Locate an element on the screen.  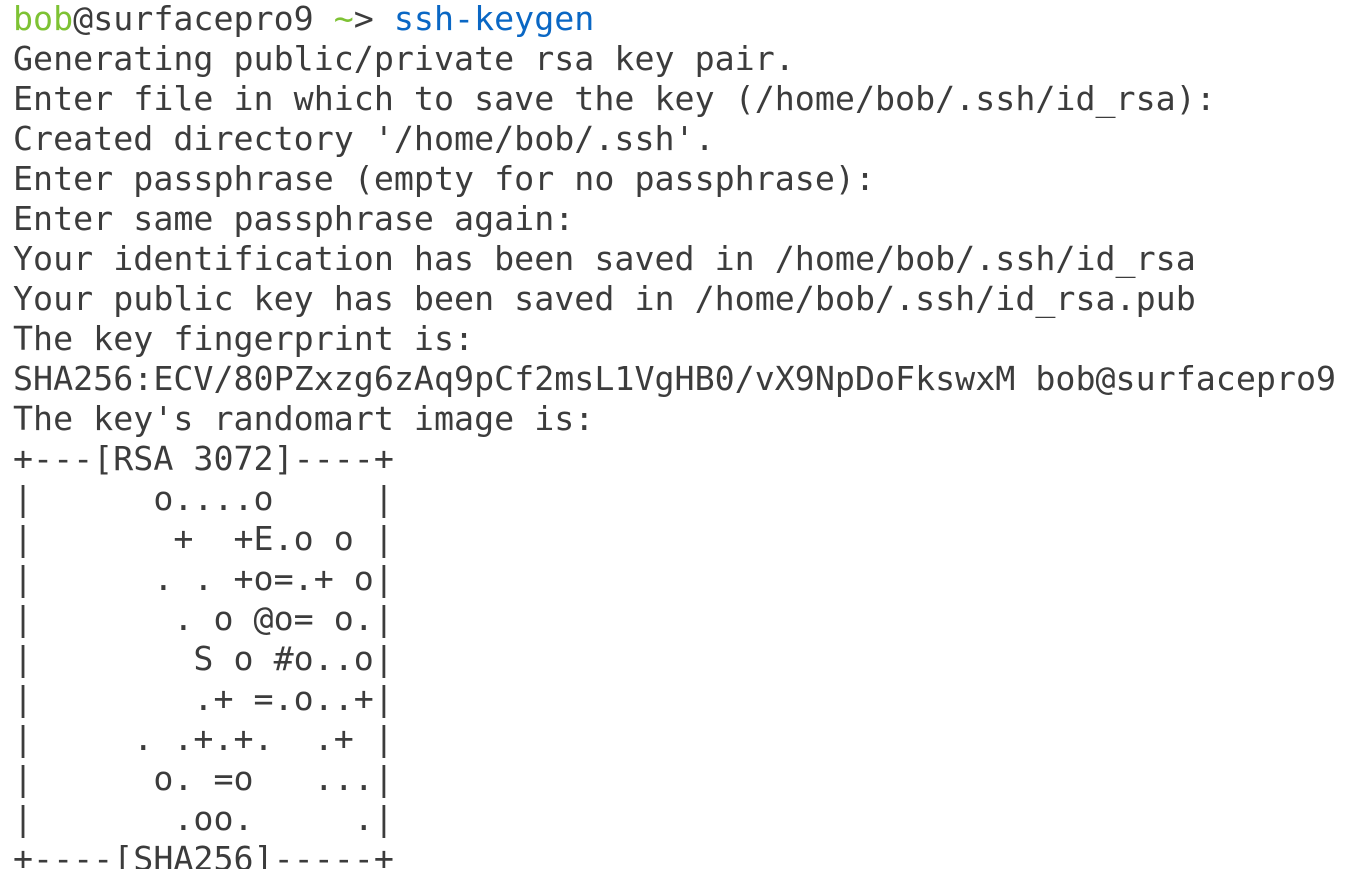
randomart-row: | .+ =.o..+| is located at coordinates (203, 698).